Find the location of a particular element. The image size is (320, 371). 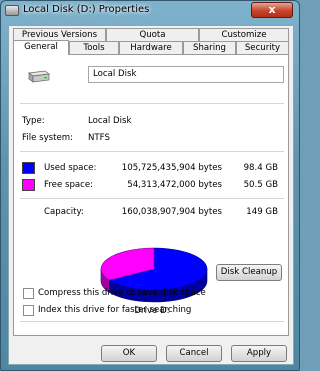

drive-name-input: Local Disk is located at coordinates (186, 74).